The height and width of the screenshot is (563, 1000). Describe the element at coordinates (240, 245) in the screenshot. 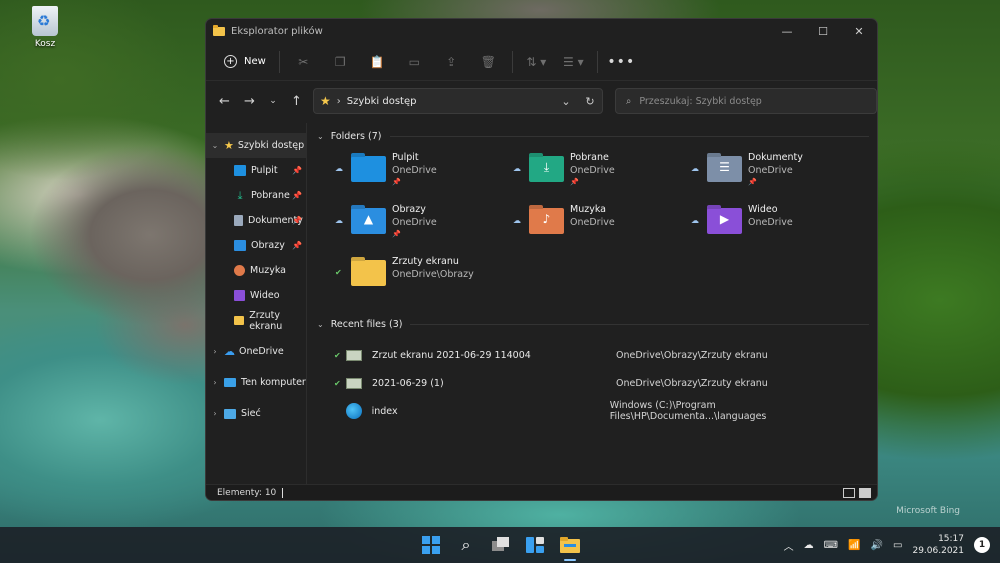

I see `pictures-icon` at that location.